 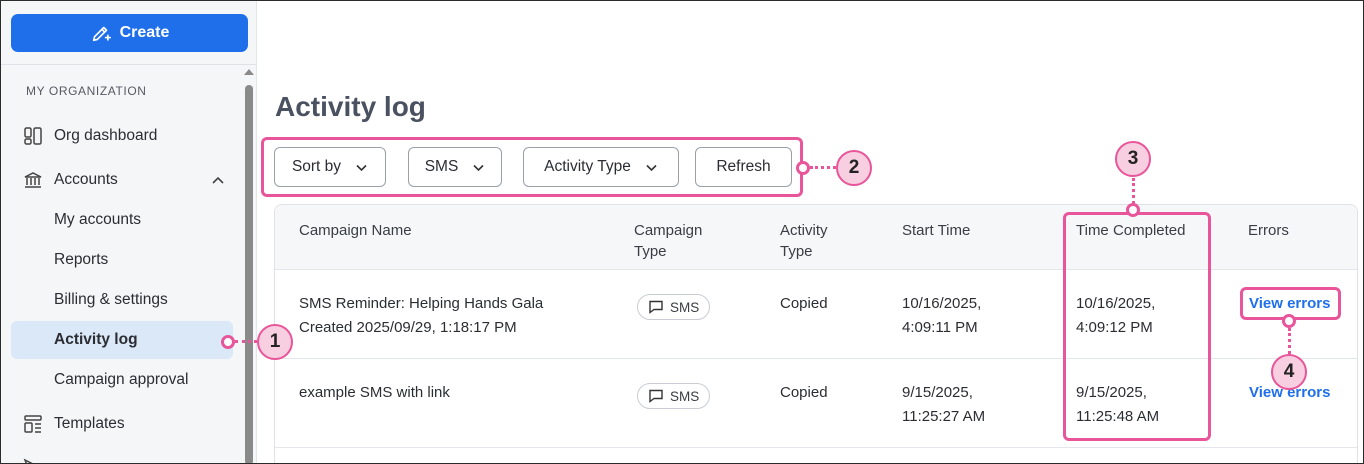 I want to click on section-label: MY ORGANIZATION, so click(x=86, y=91).